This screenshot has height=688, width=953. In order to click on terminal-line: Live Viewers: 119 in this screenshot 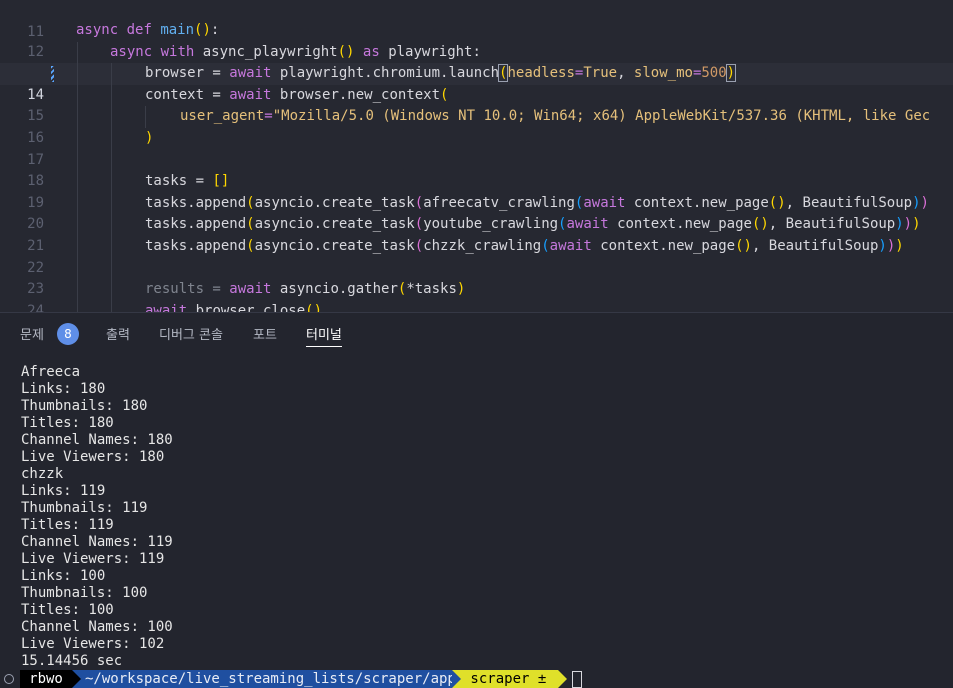, I will do `click(93, 559)`.